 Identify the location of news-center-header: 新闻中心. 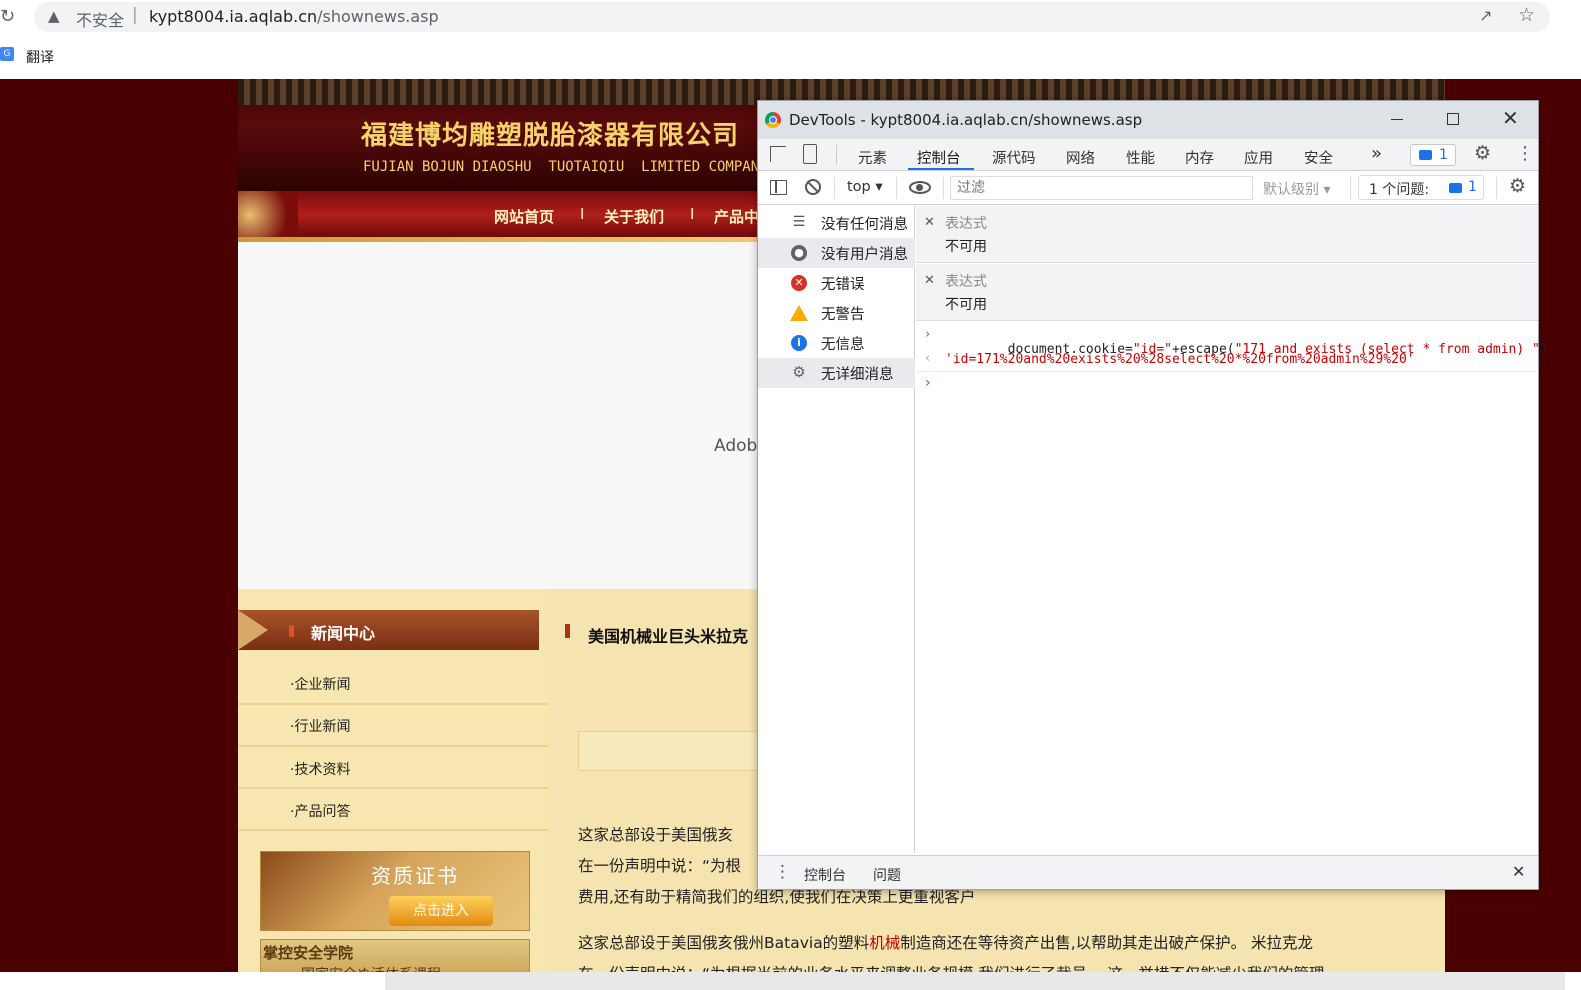
(388, 630).